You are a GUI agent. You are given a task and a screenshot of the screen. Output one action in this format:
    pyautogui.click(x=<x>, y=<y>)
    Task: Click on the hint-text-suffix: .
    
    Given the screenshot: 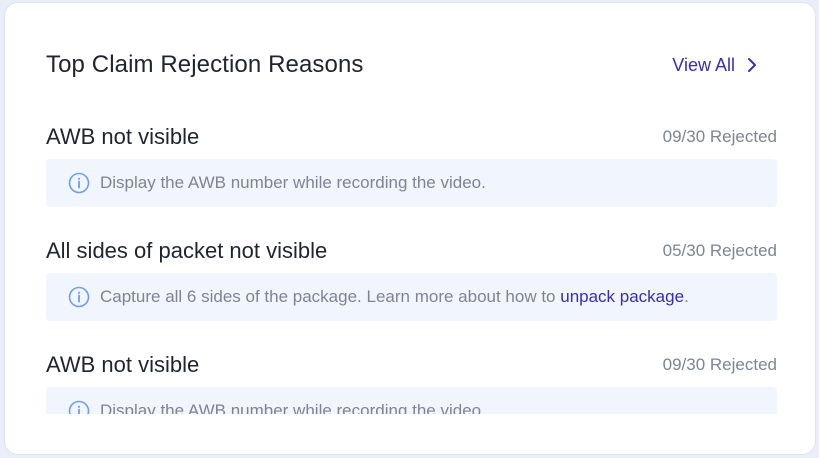 What is the action you would take?
    pyautogui.click(x=686, y=296)
    